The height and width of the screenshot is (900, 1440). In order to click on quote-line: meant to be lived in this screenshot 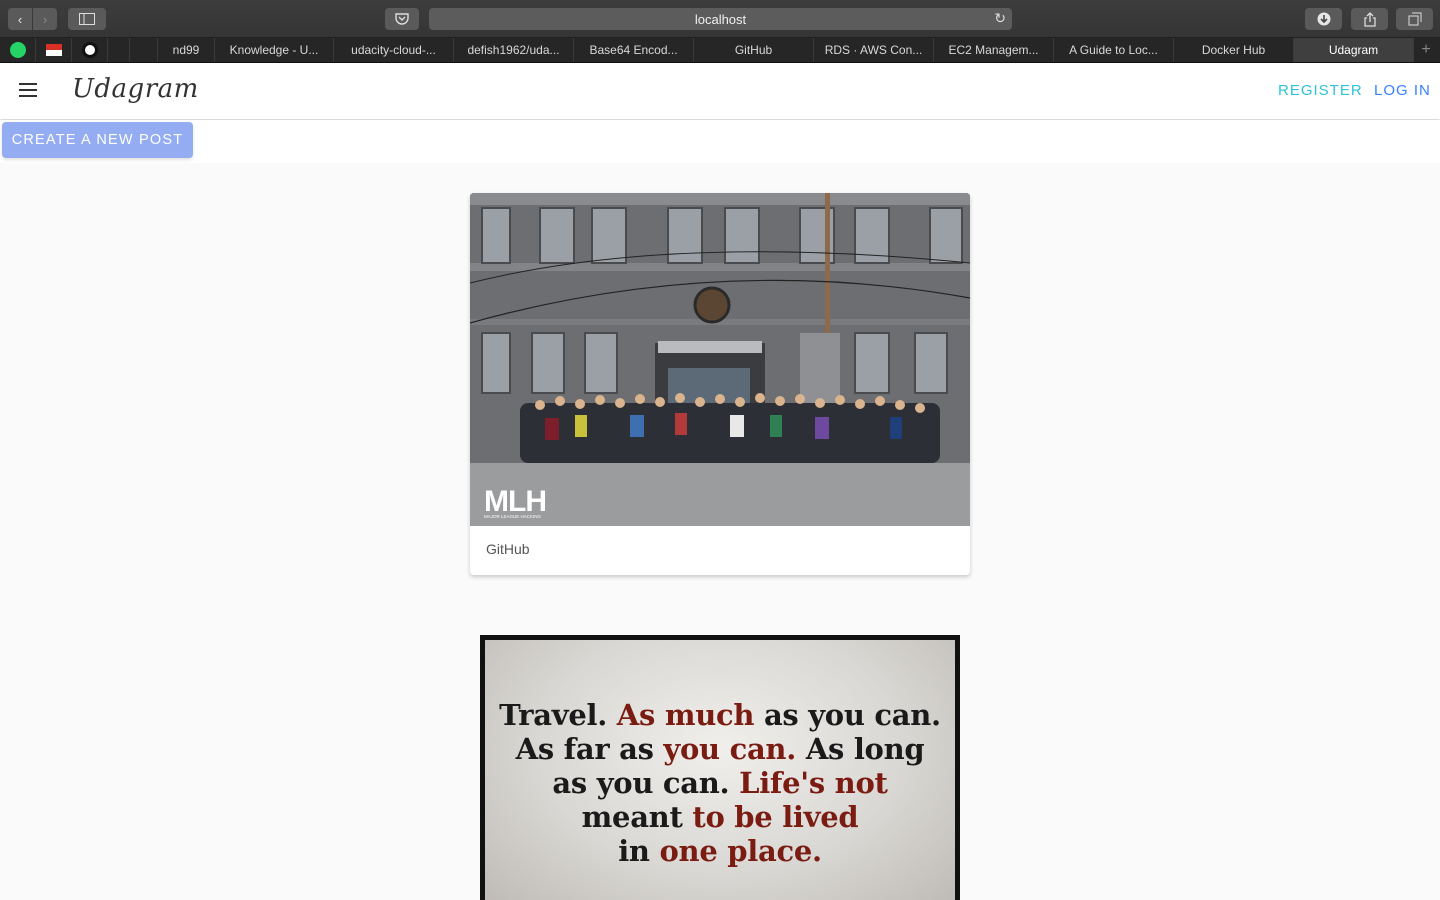, I will do `click(720, 817)`.